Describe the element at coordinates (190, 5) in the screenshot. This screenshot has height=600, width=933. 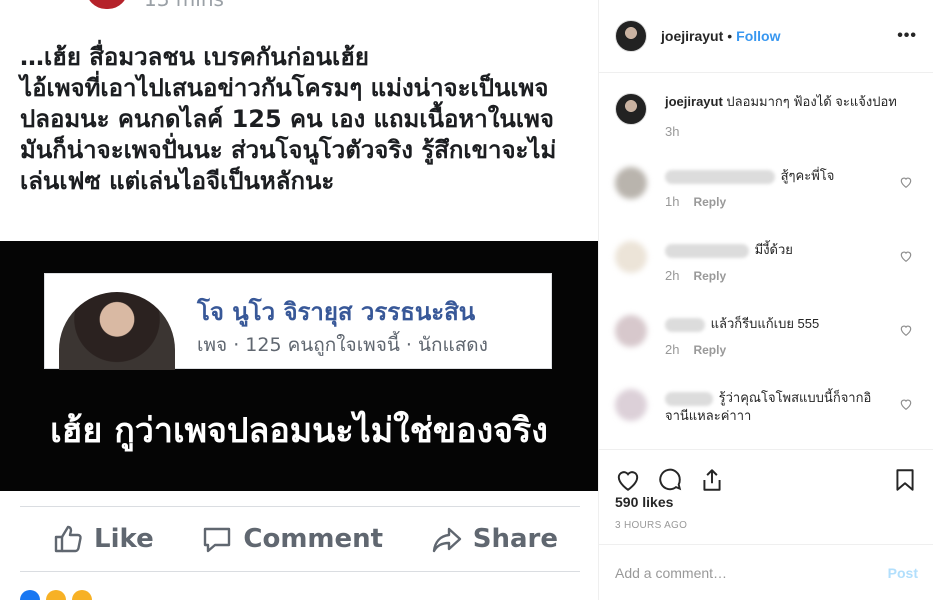
I see `fb-time-partial: 13 mins ·` at that location.